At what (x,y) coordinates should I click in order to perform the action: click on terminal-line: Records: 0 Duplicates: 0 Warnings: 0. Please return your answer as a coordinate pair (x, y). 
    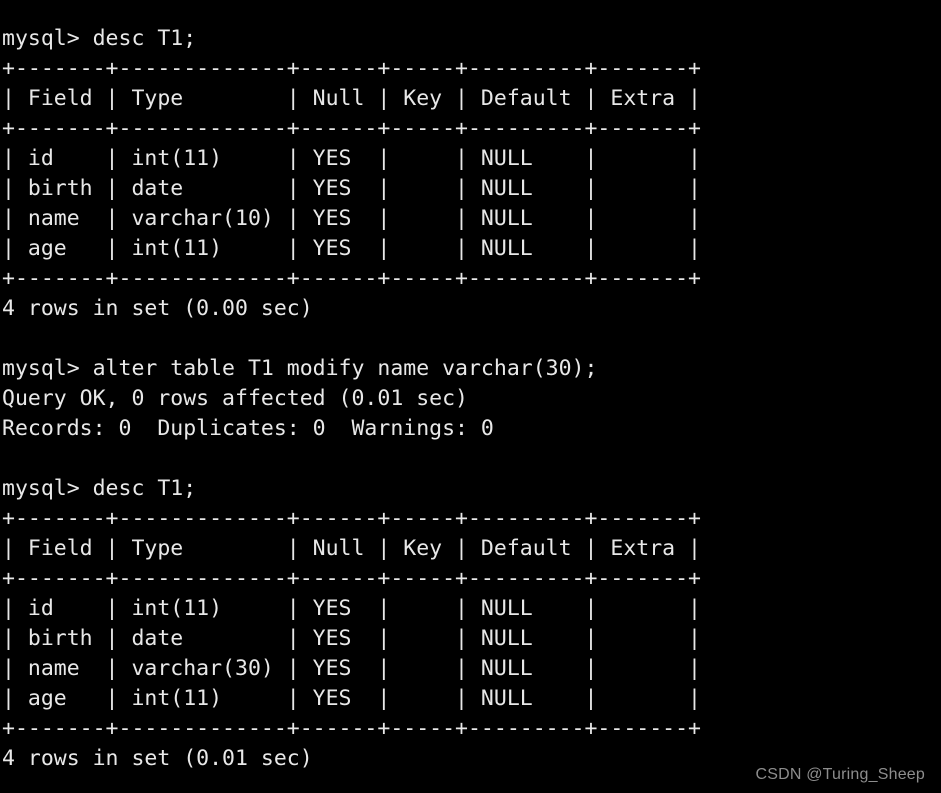
    Looking at the image, I should click on (248, 428).